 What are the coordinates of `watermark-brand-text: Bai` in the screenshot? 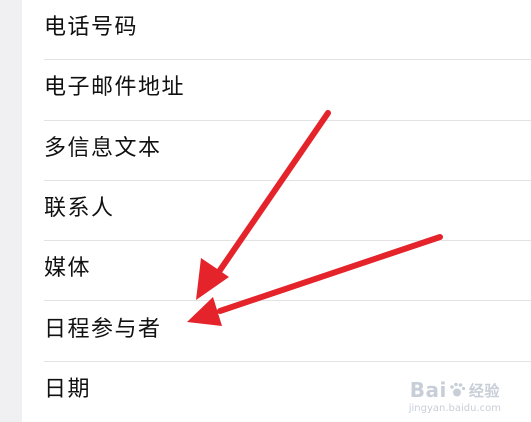 It's located at (428, 390).